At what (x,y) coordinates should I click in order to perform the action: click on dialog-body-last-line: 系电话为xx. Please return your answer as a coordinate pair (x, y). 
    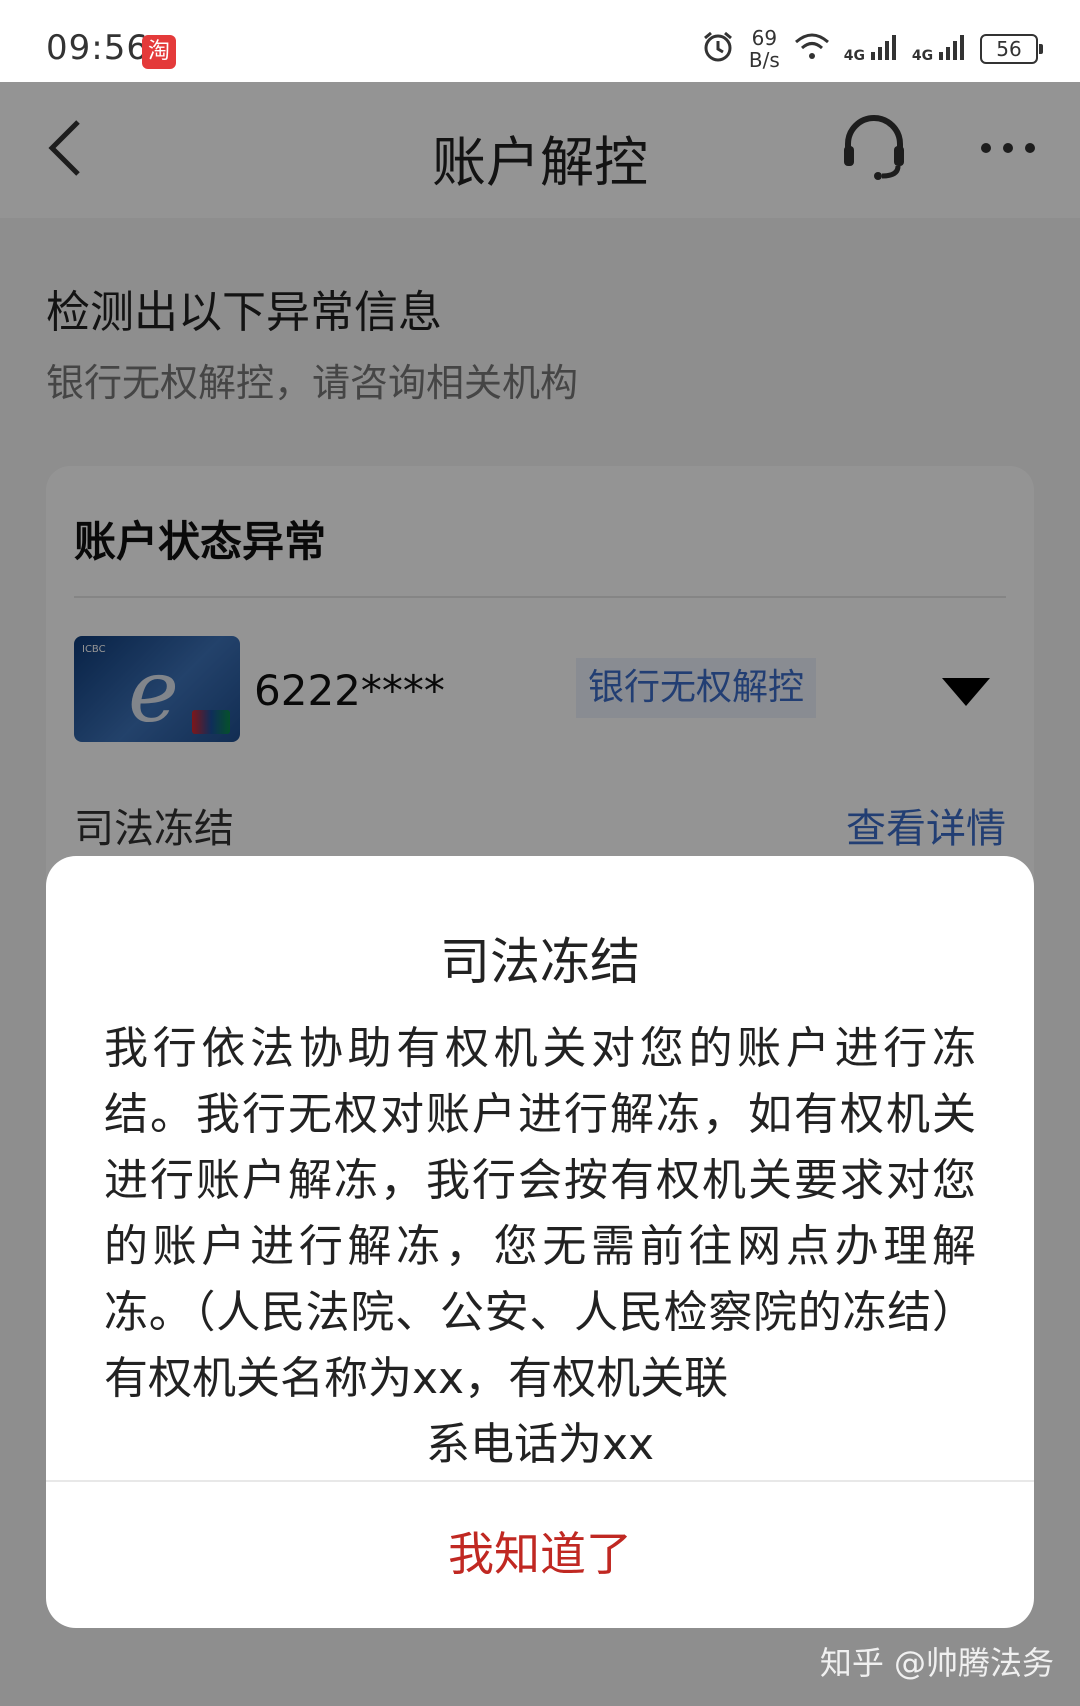
    Looking at the image, I should click on (540, 1444).